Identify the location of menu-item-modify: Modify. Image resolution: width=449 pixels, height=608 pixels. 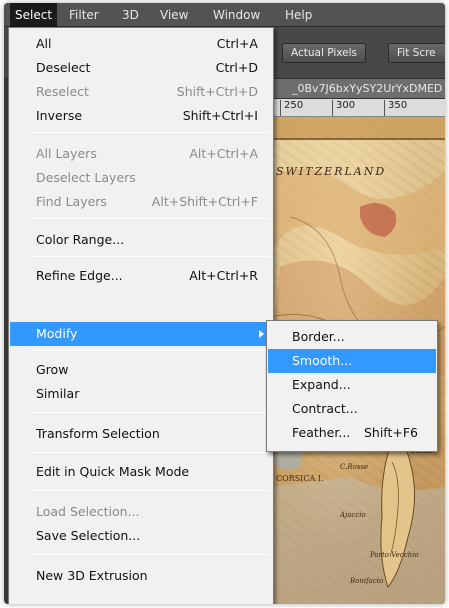
(141, 334).